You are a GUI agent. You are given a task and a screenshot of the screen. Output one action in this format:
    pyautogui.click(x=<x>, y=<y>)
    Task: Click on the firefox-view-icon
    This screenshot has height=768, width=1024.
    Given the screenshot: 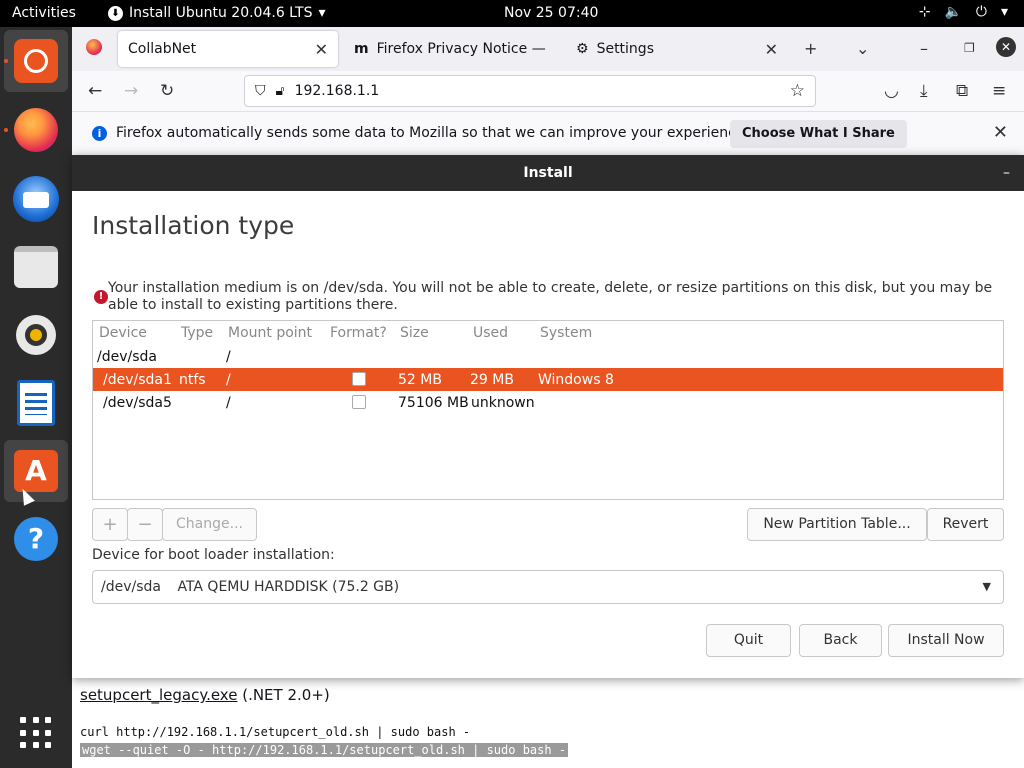 What is the action you would take?
    pyautogui.click(x=94, y=49)
    